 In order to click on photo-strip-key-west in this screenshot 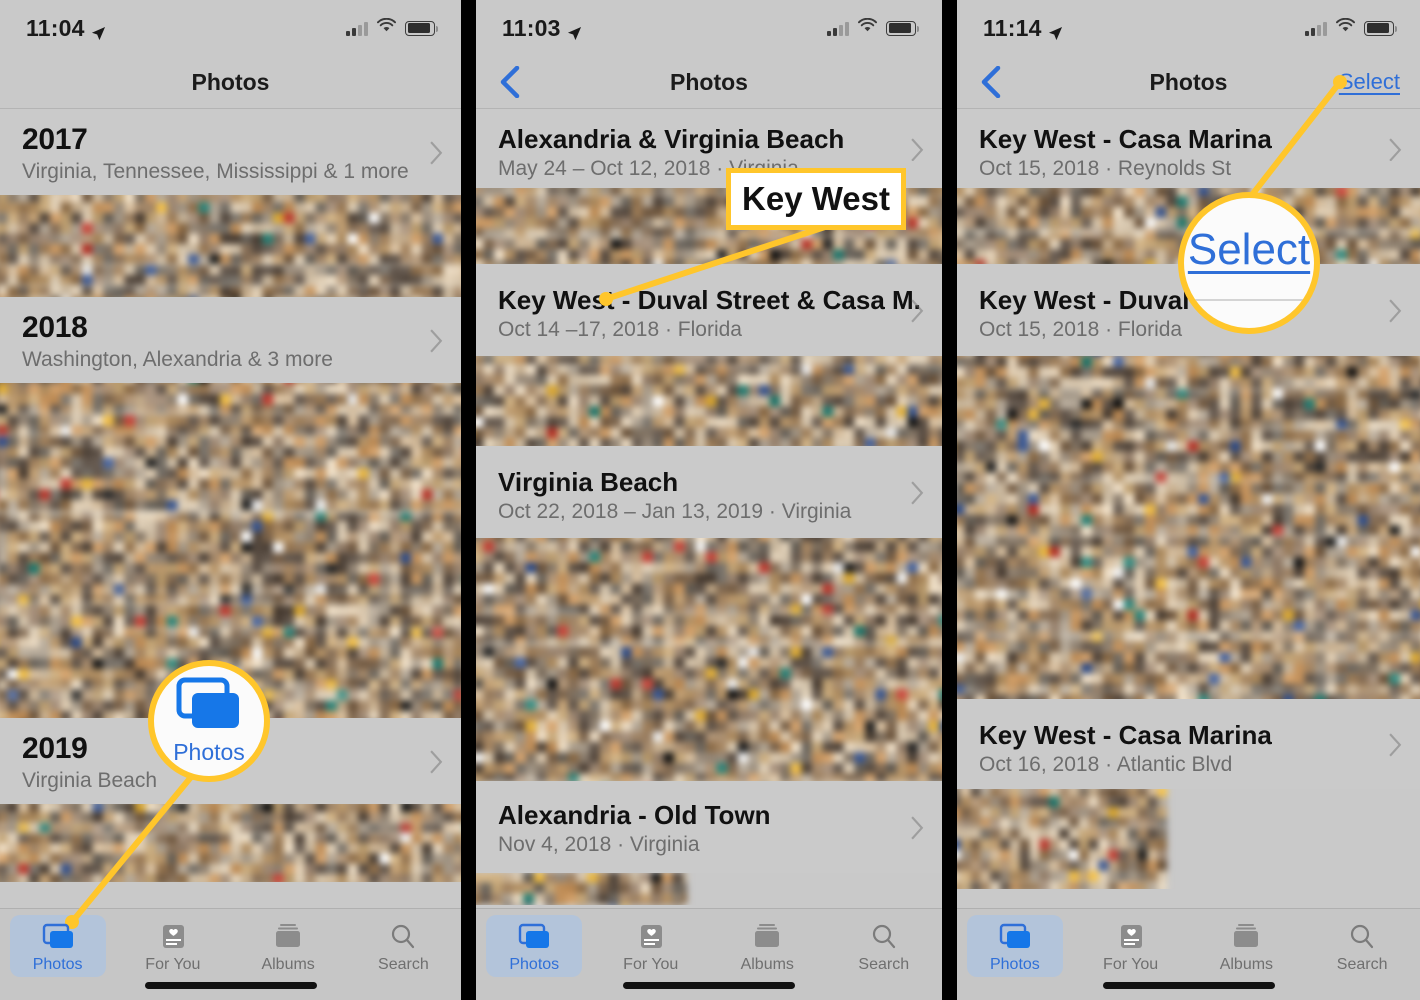, I will do `click(709, 401)`.